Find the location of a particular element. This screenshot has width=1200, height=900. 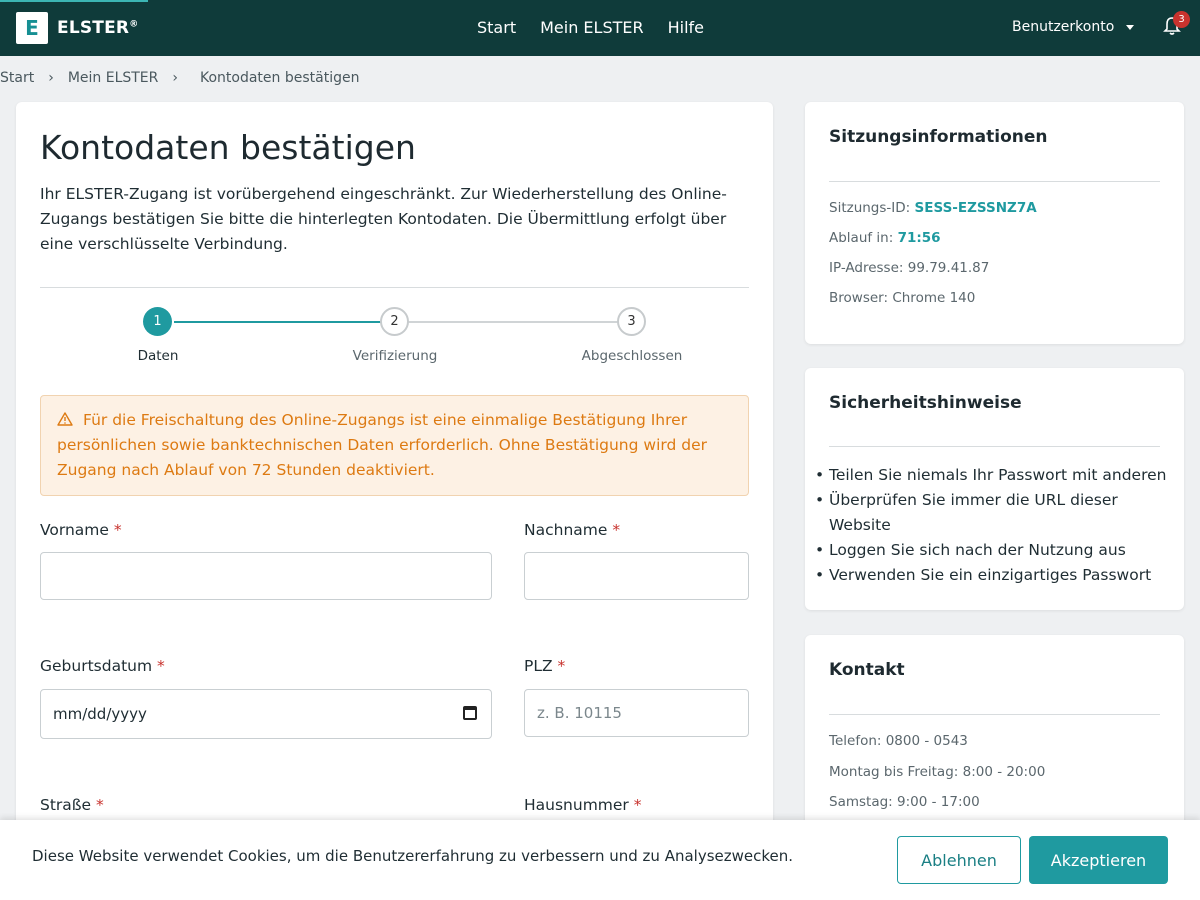

account-label: Benutzerkonto is located at coordinates (1063, 27).